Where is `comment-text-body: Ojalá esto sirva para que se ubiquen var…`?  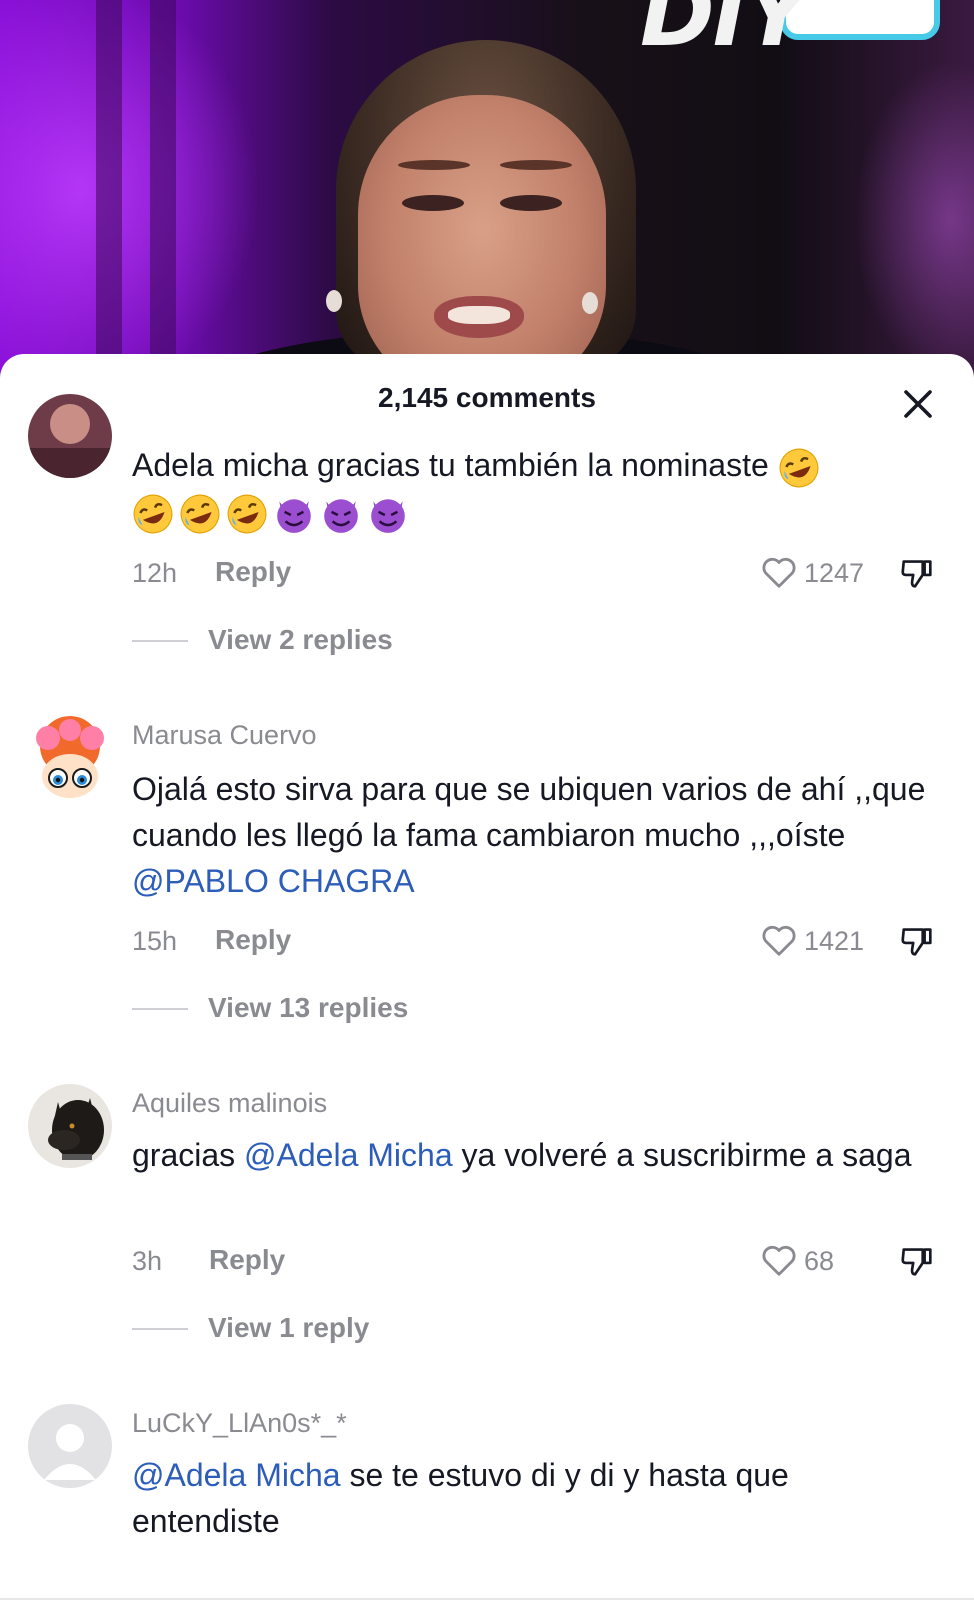
comment-text-body: Ojalá esto sirva para que se ubiquen var… is located at coordinates (529, 812).